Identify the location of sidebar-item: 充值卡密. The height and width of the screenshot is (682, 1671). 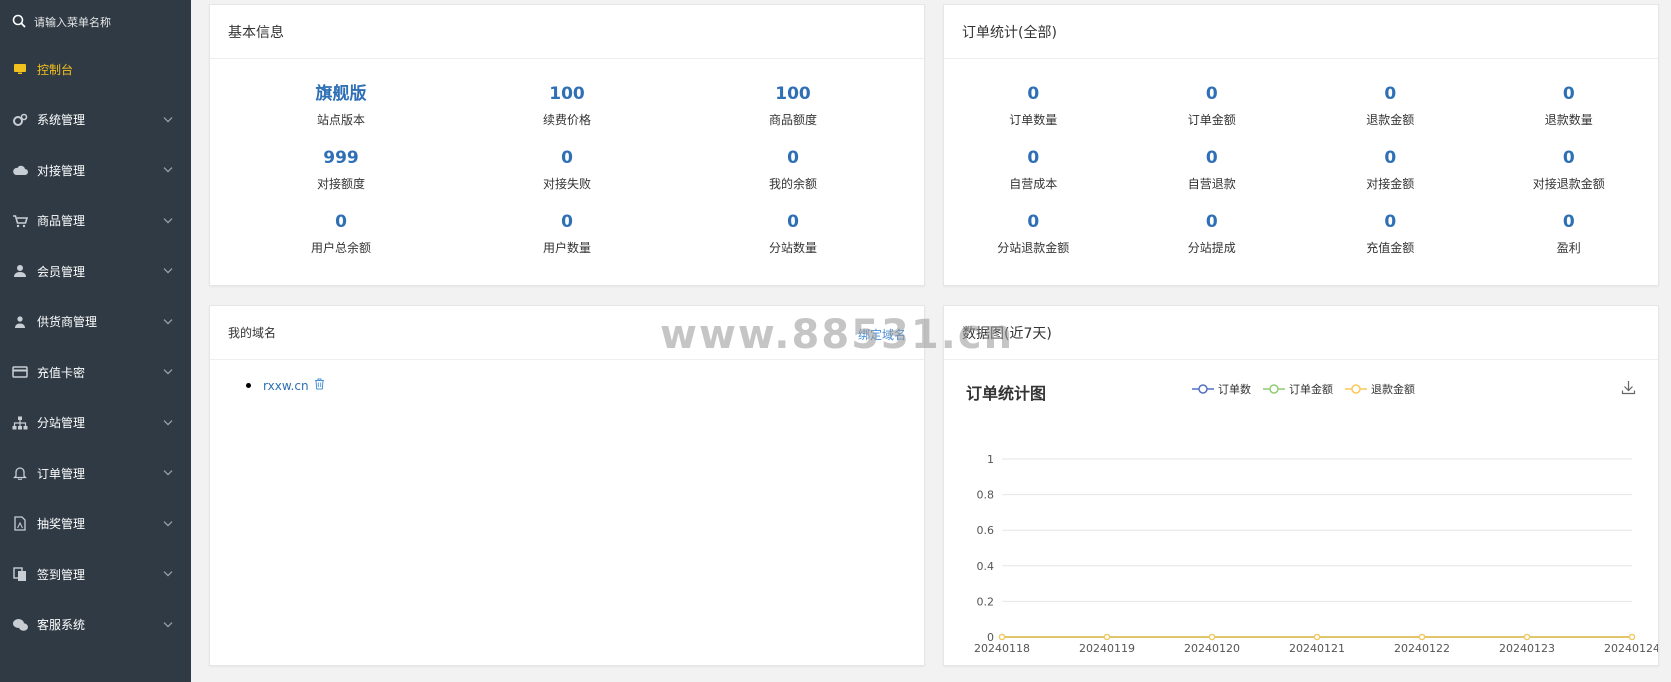
(95, 372).